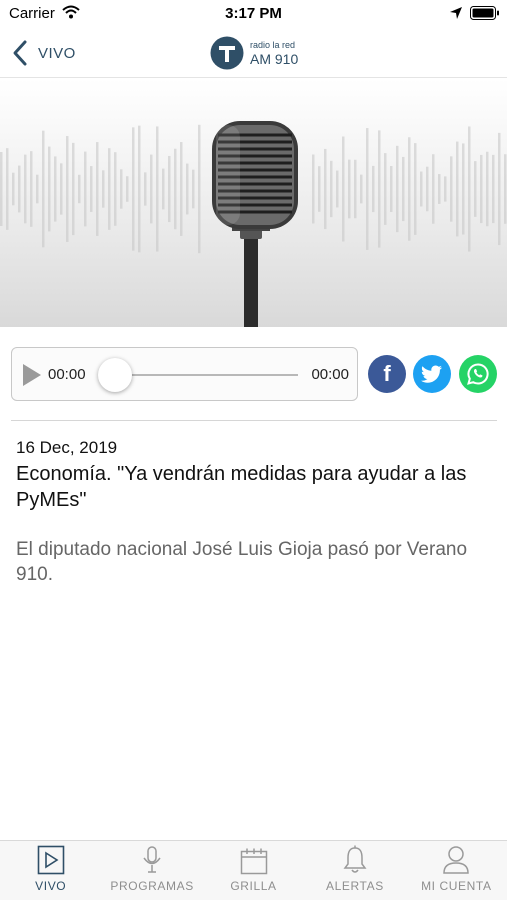  I want to click on status-bar: Carrier 3:17 PM, so click(253, 14).